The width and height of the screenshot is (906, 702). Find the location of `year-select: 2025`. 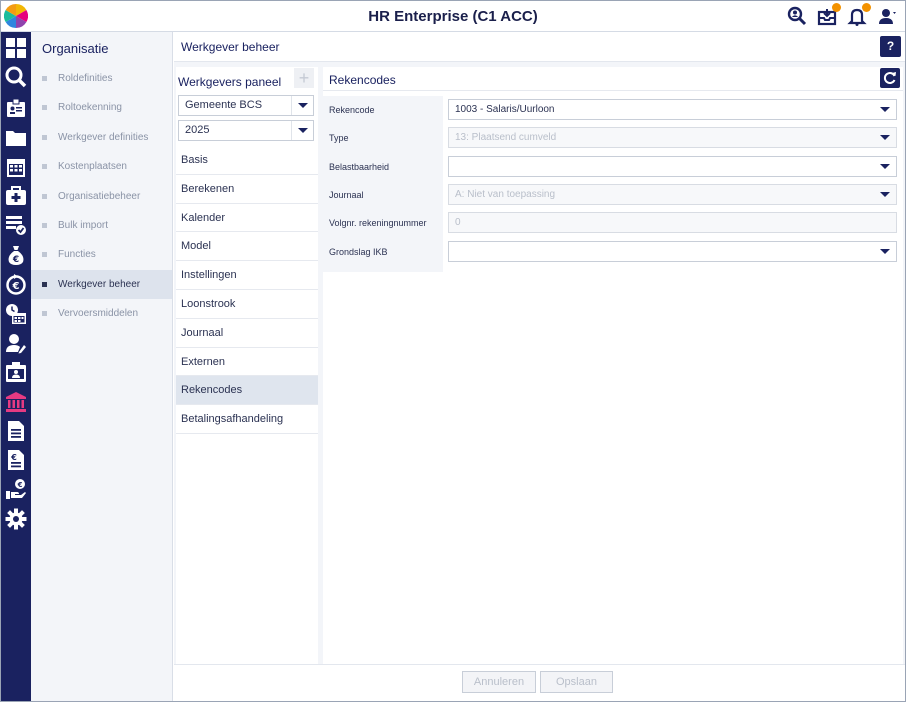

year-select: 2025 is located at coordinates (246, 130).